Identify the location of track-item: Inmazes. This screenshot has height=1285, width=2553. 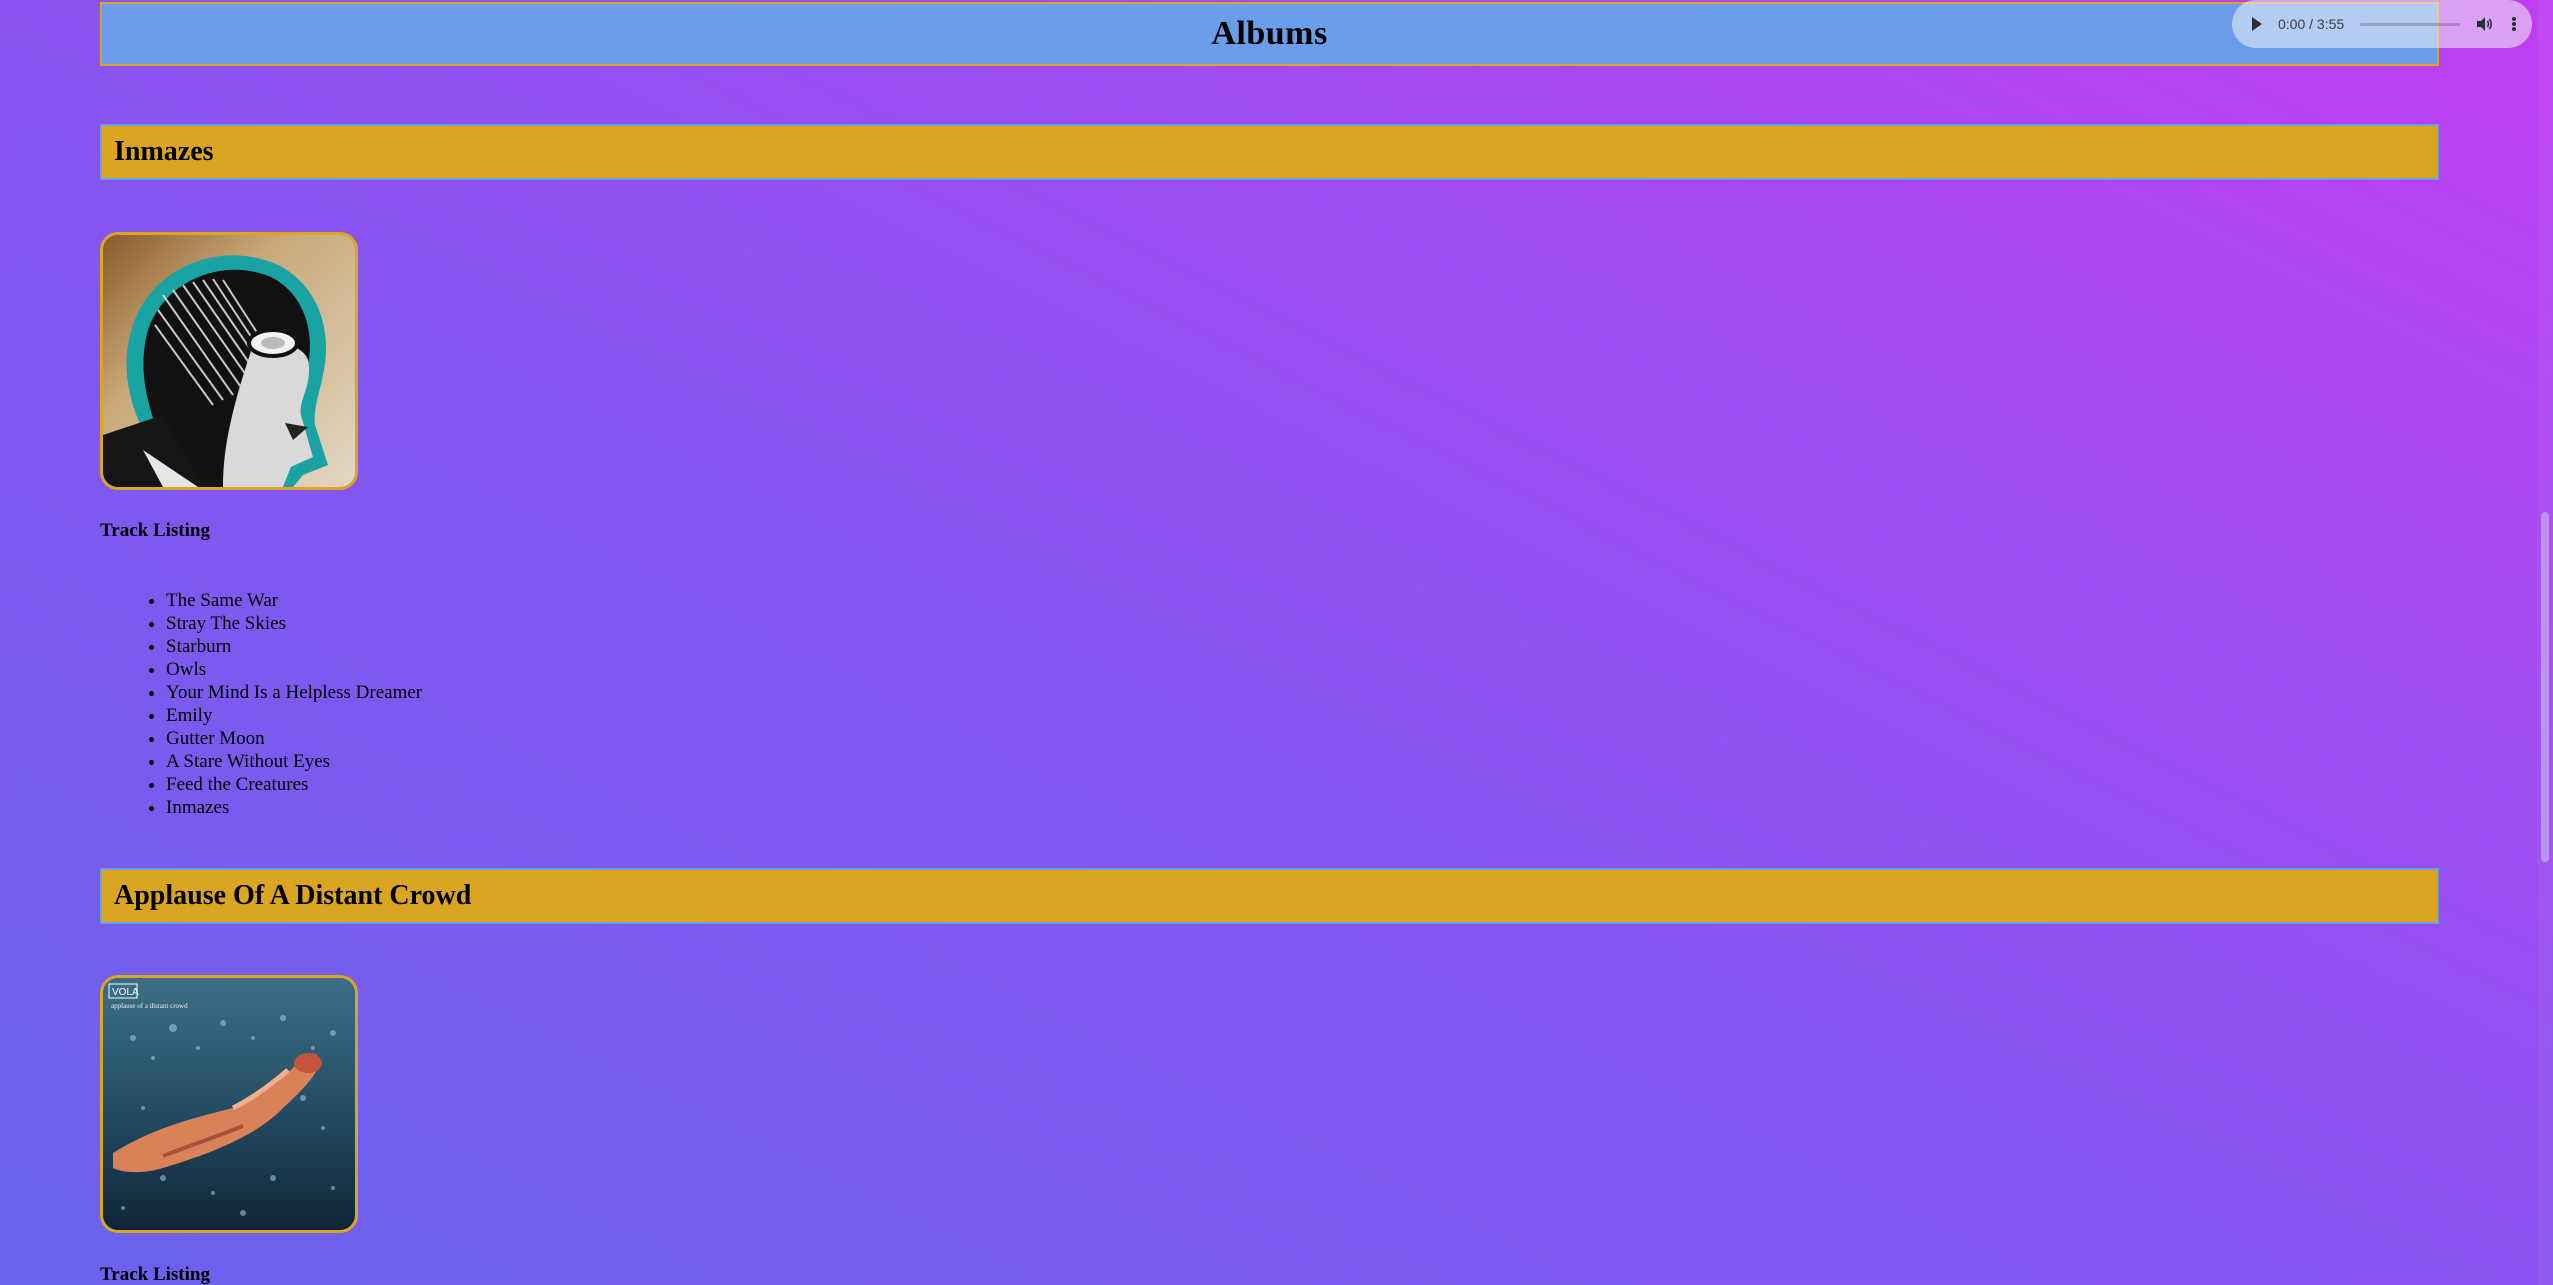
(294, 807).